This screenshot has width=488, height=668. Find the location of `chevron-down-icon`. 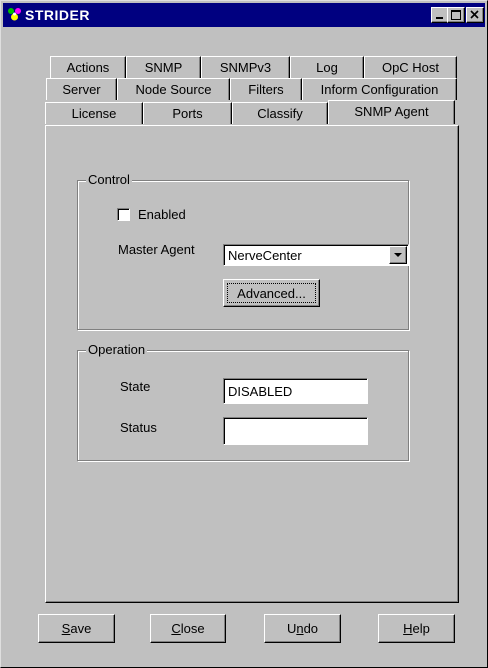

chevron-down-icon is located at coordinates (398, 255).